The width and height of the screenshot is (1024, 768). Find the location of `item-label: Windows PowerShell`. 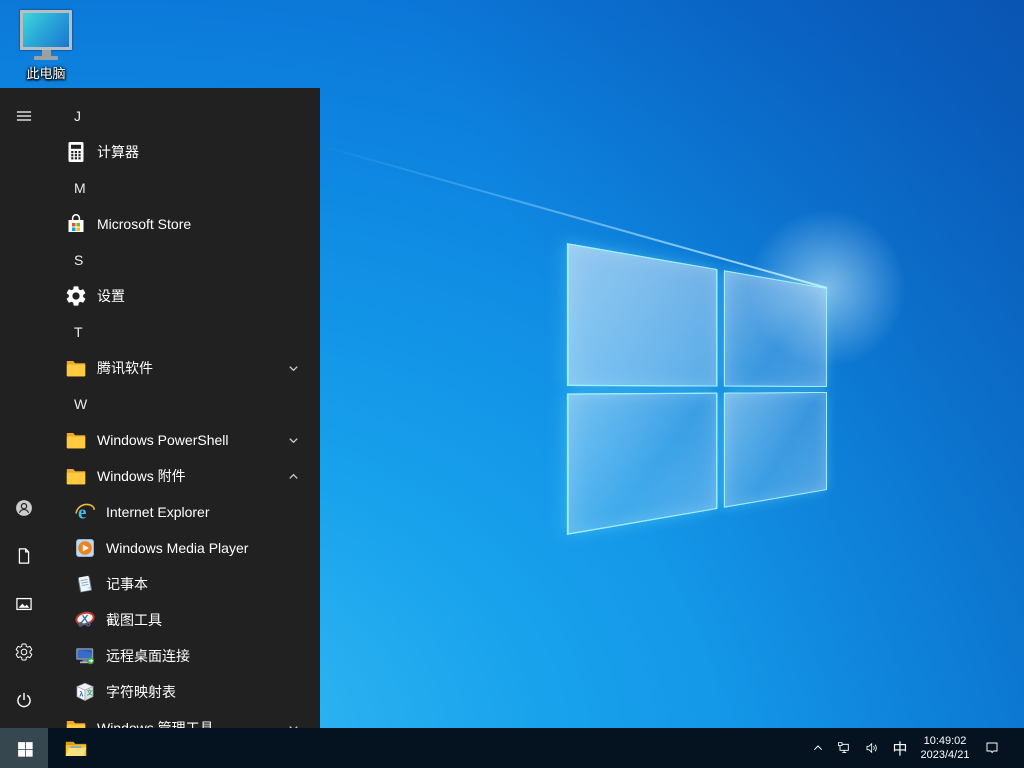

item-label: Windows PowerShell is located at coordinates (163, 440).